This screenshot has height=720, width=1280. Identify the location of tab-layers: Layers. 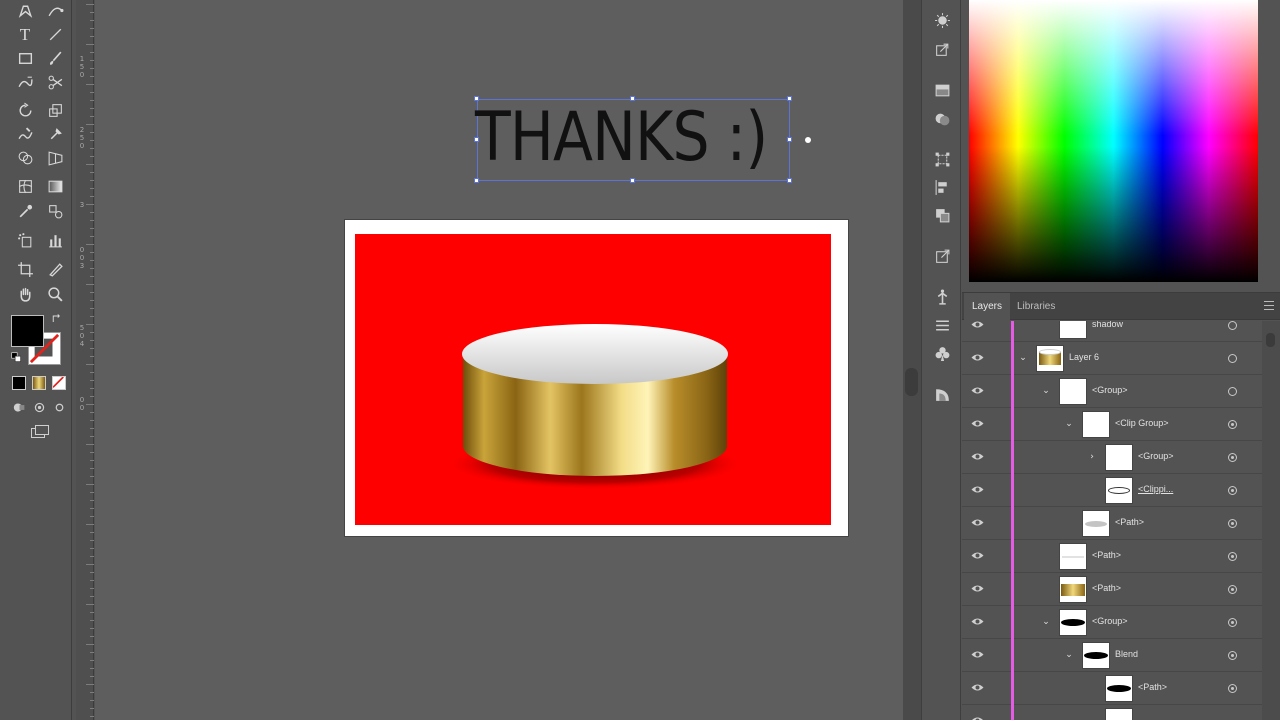
(987, 306).